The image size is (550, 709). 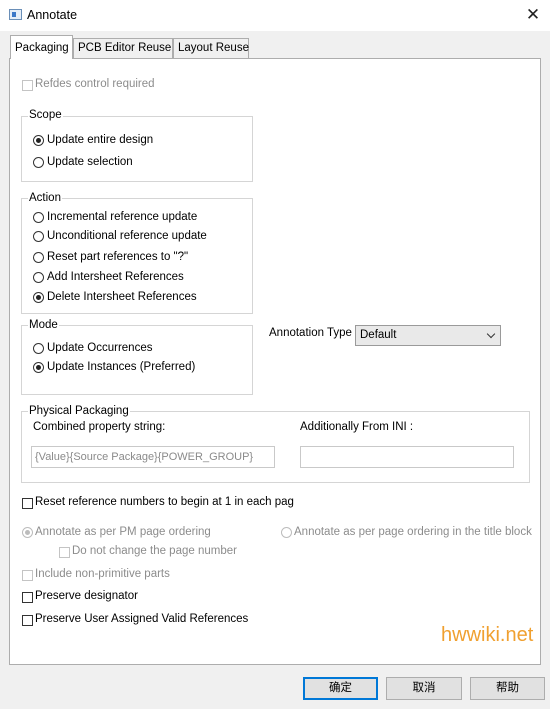 What do you see at coordinates (211, 48) in the screenshot?
I see `tab-layout-reuse: Layout Reuse` at bounding box center [211, 48].